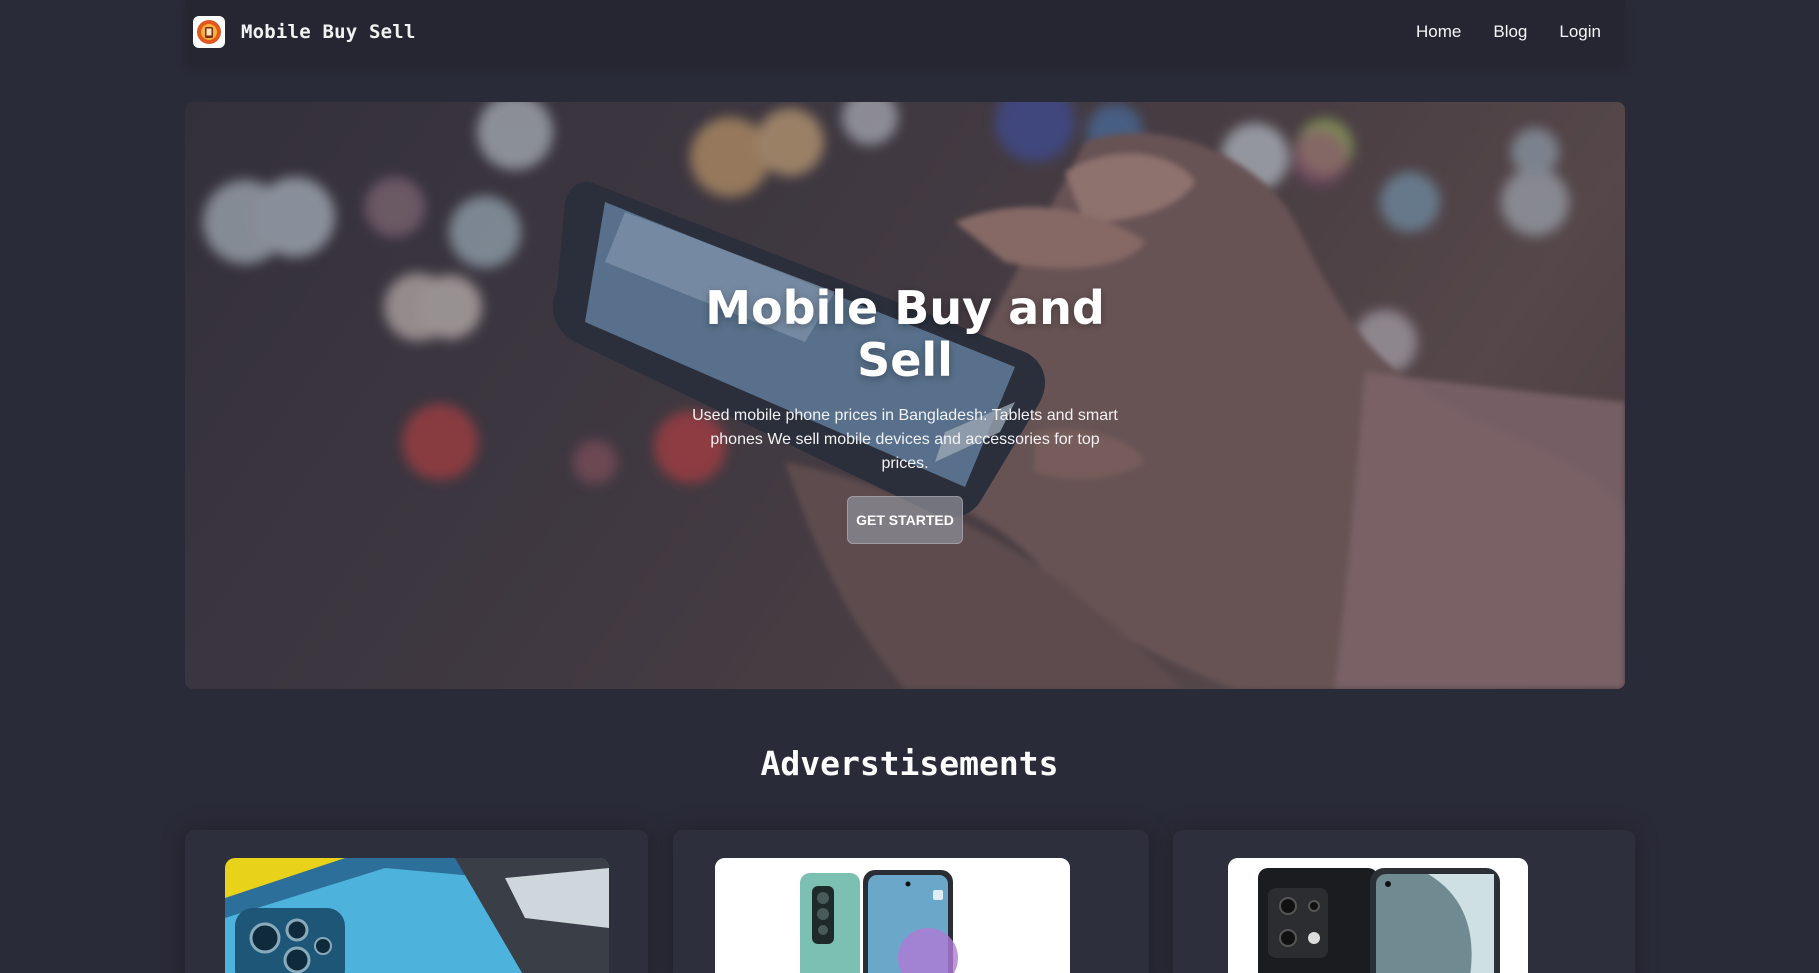 The width and height of the screenshot is (1819, 973). Describe the element at coordinates (905, 31) in the screenshot. I see `navbar: Mobile Buy Sell Home Blog Login` at that location.